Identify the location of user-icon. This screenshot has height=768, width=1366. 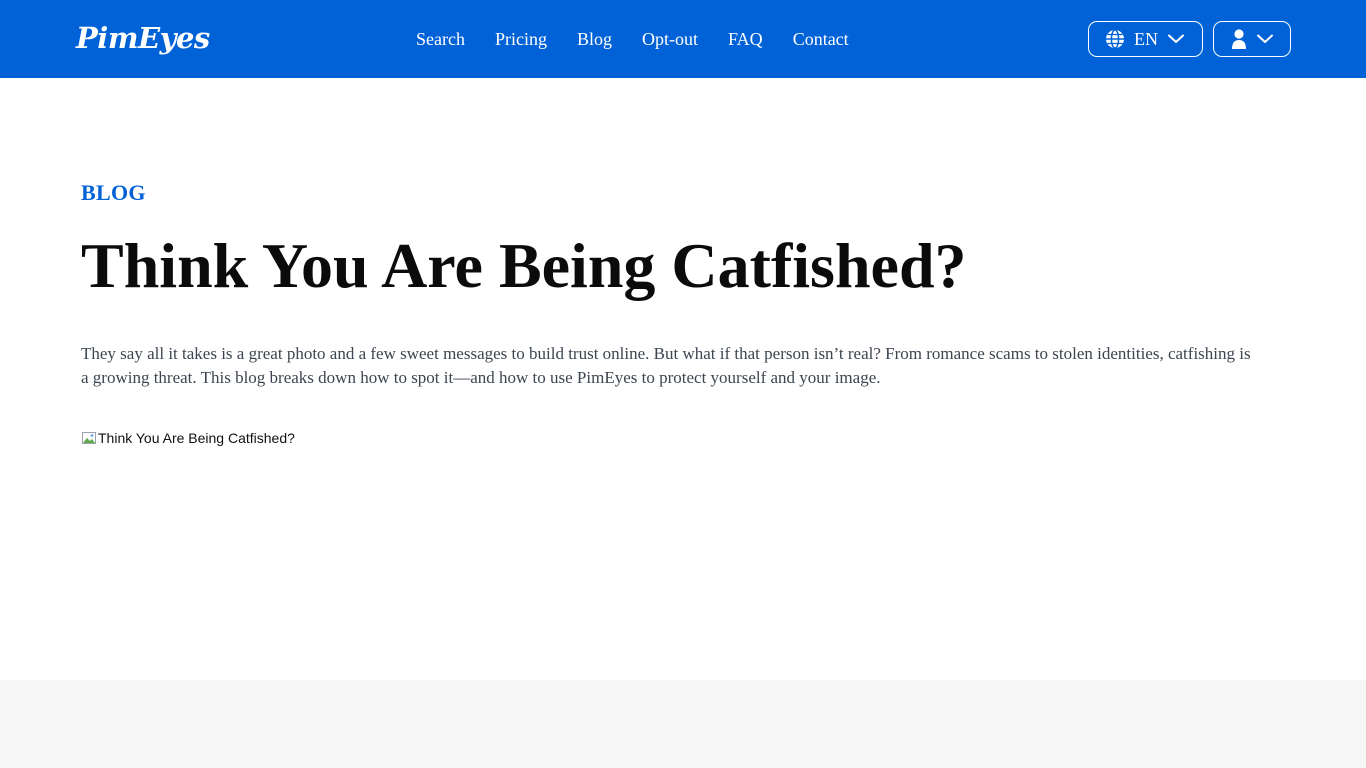
(1239, 38).